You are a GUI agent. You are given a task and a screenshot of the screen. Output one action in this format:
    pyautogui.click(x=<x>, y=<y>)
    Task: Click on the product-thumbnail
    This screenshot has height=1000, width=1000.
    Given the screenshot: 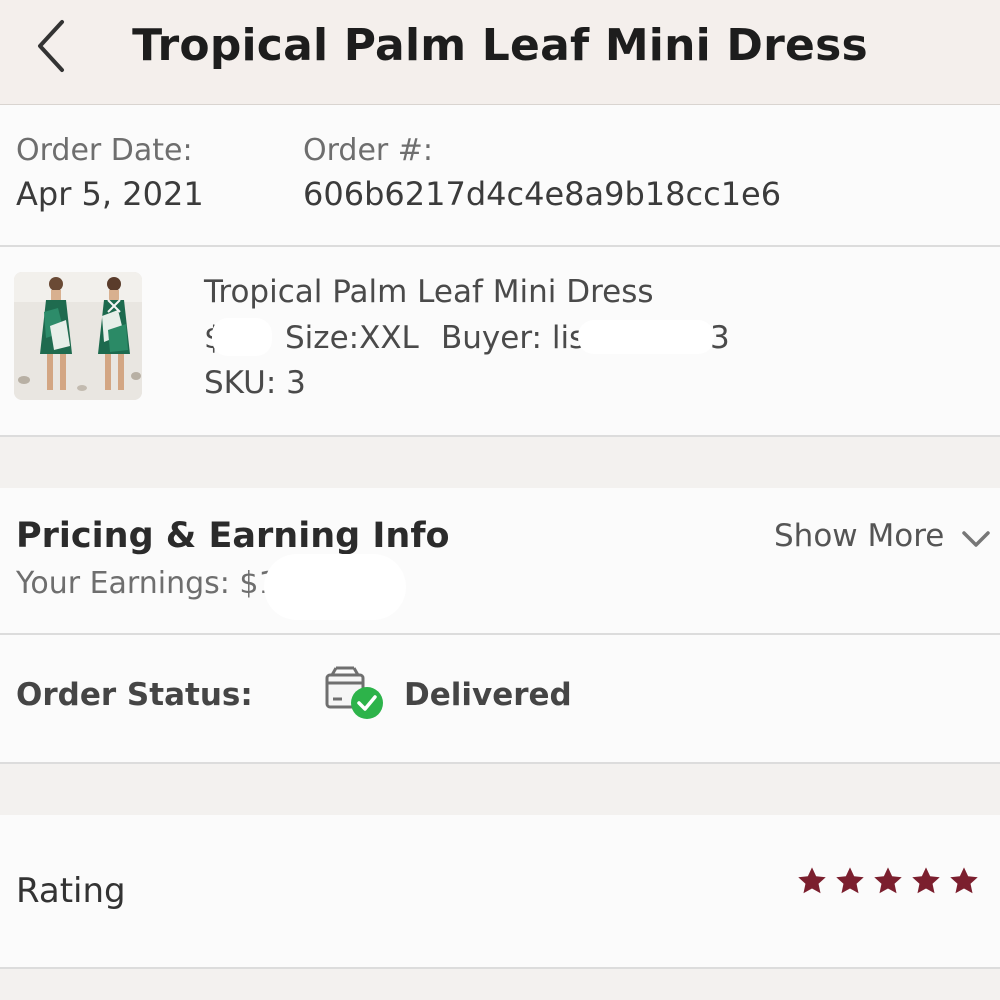 What is the action you would take?
    pyautogui.click(x=78, y=336)
    